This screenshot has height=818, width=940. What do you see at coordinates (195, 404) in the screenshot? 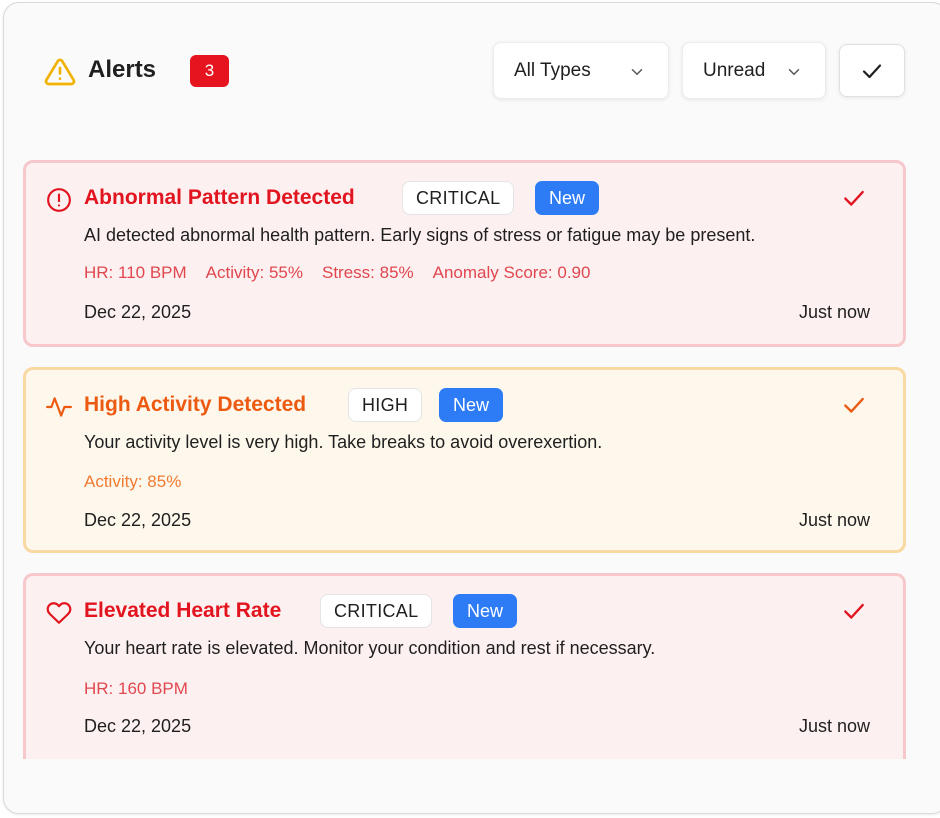
I see `alert-title: High Activity Detected` at bounding box center [195, 404].